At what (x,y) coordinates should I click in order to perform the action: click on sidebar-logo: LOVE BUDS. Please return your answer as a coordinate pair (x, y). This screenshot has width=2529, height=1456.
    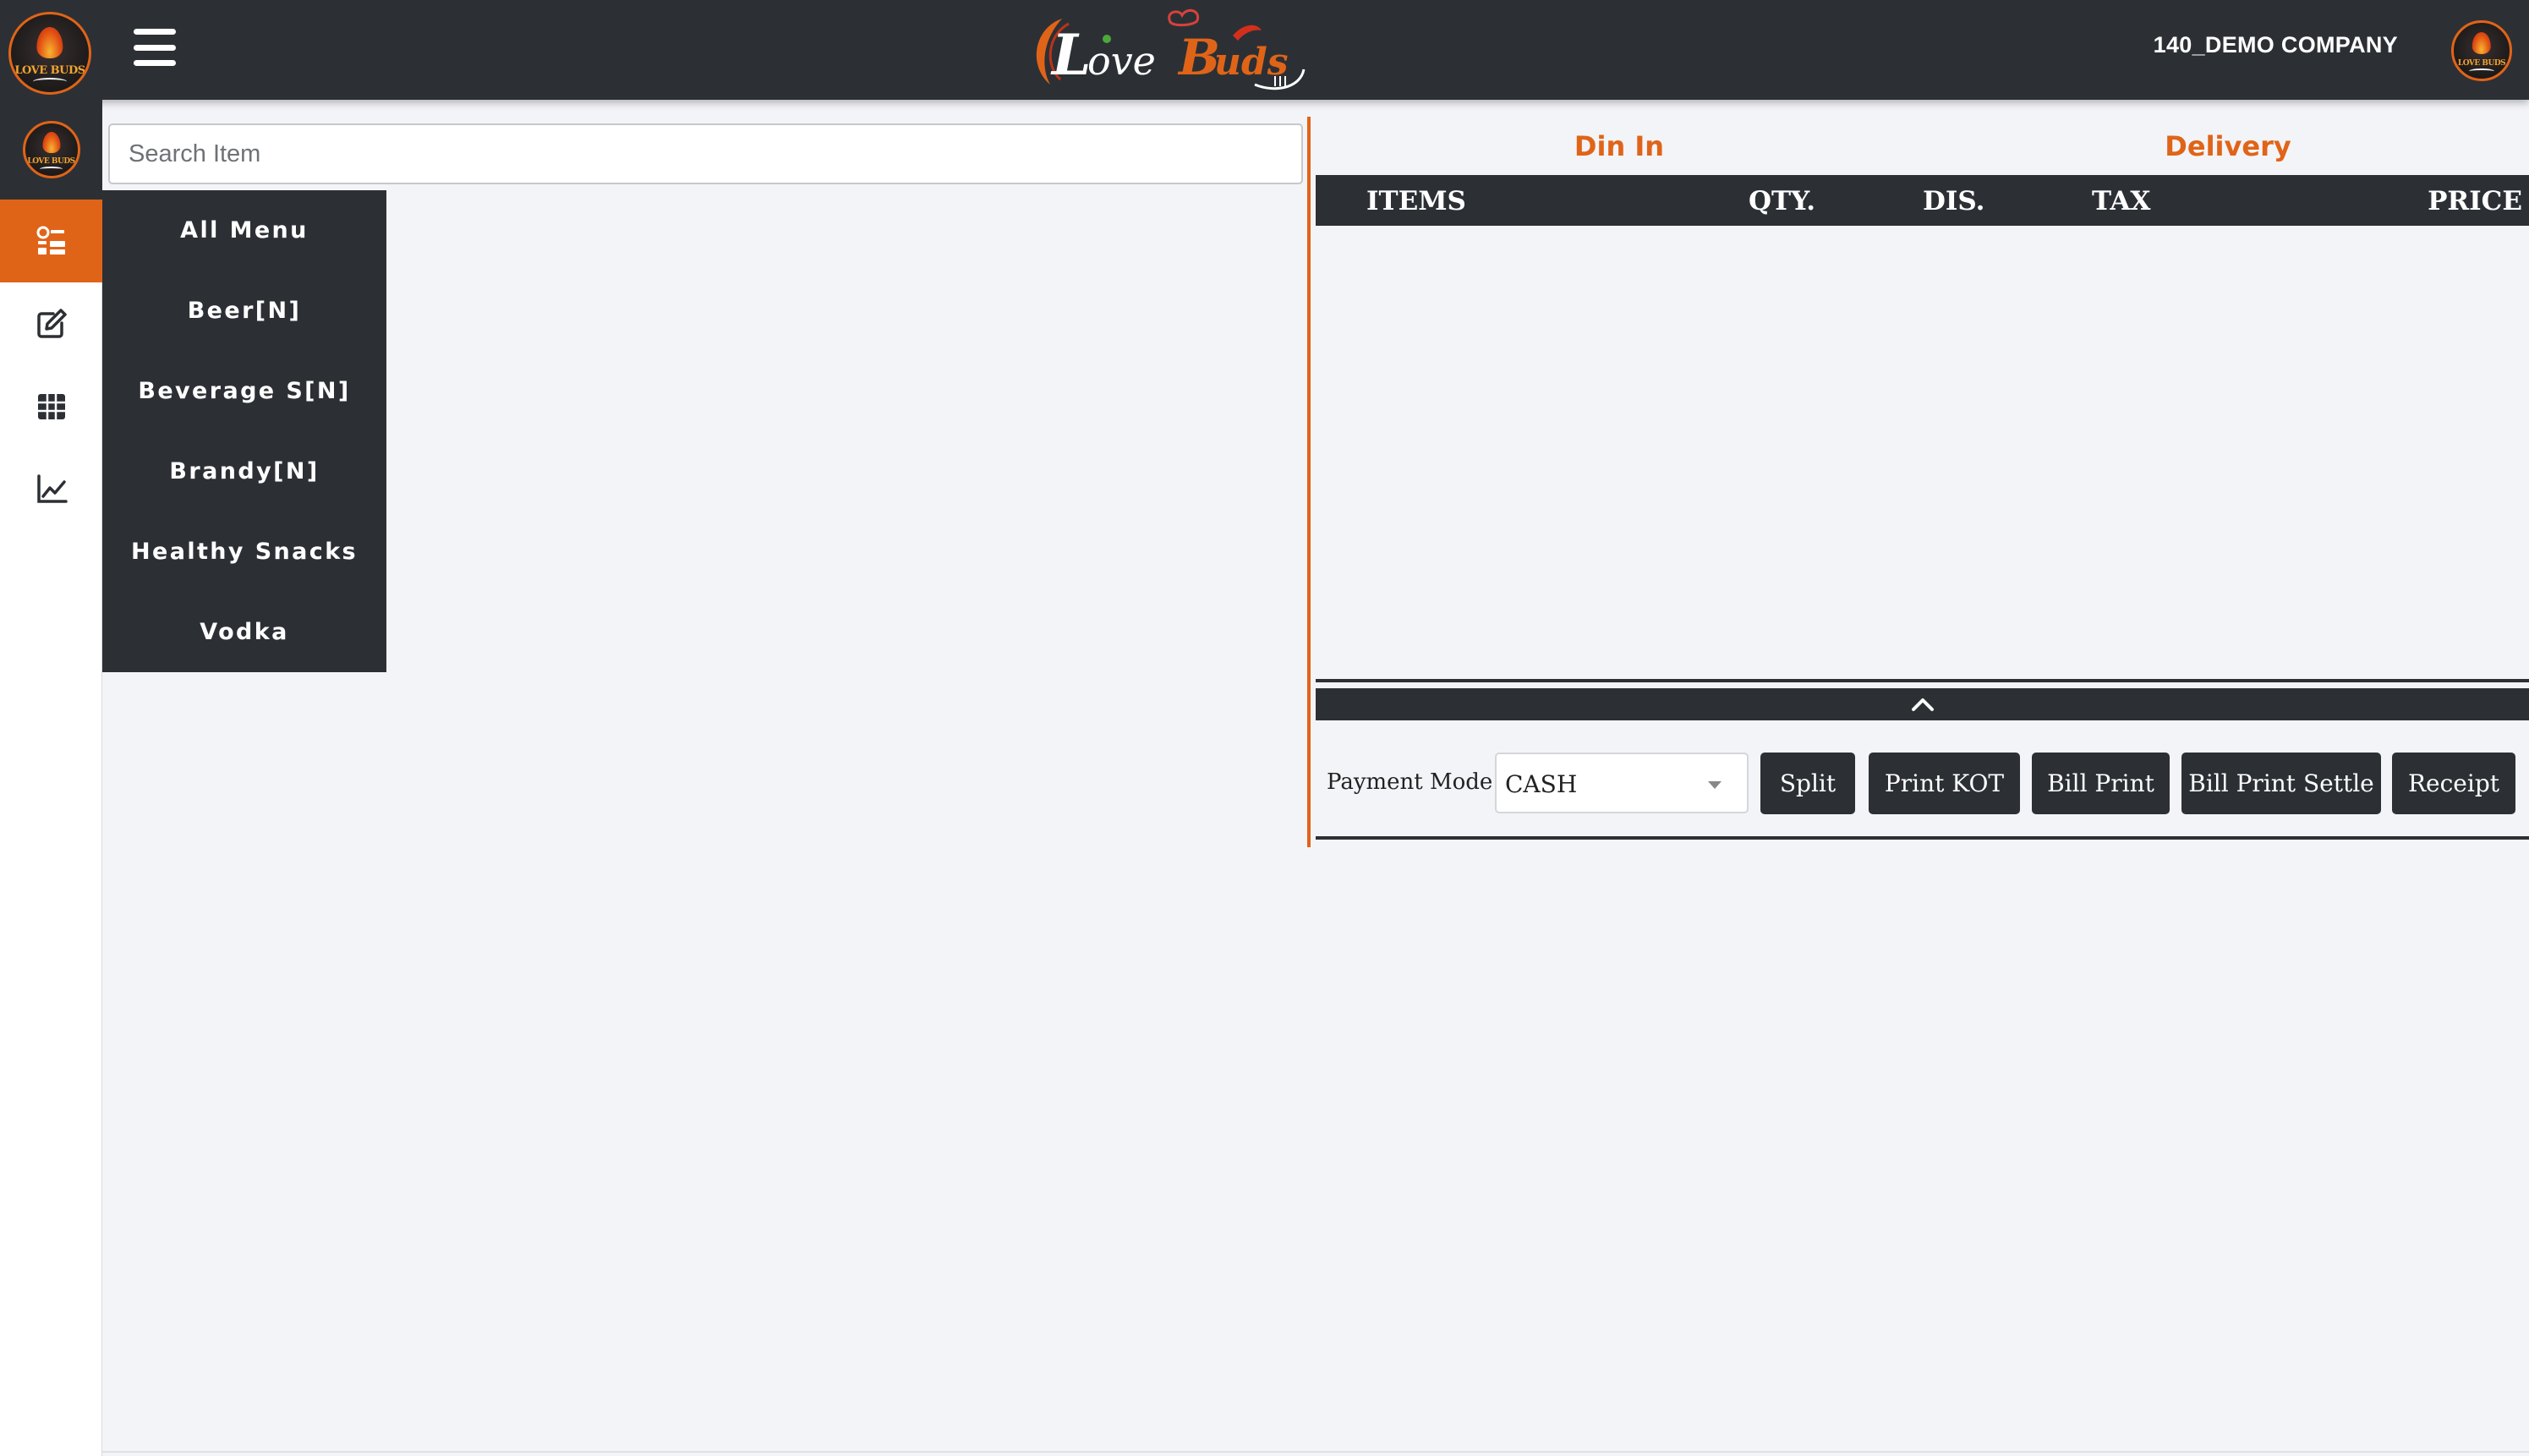
    Looking at the image, I should click on (51, 149).